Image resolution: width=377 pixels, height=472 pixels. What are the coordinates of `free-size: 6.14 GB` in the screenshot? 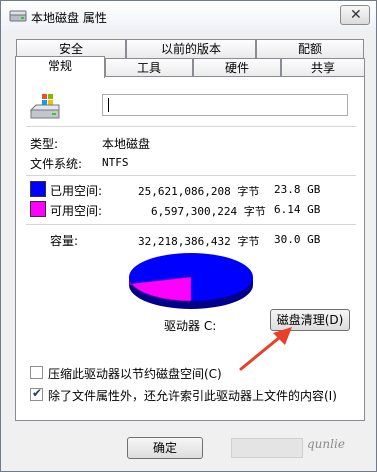 It's located at (297, 209).